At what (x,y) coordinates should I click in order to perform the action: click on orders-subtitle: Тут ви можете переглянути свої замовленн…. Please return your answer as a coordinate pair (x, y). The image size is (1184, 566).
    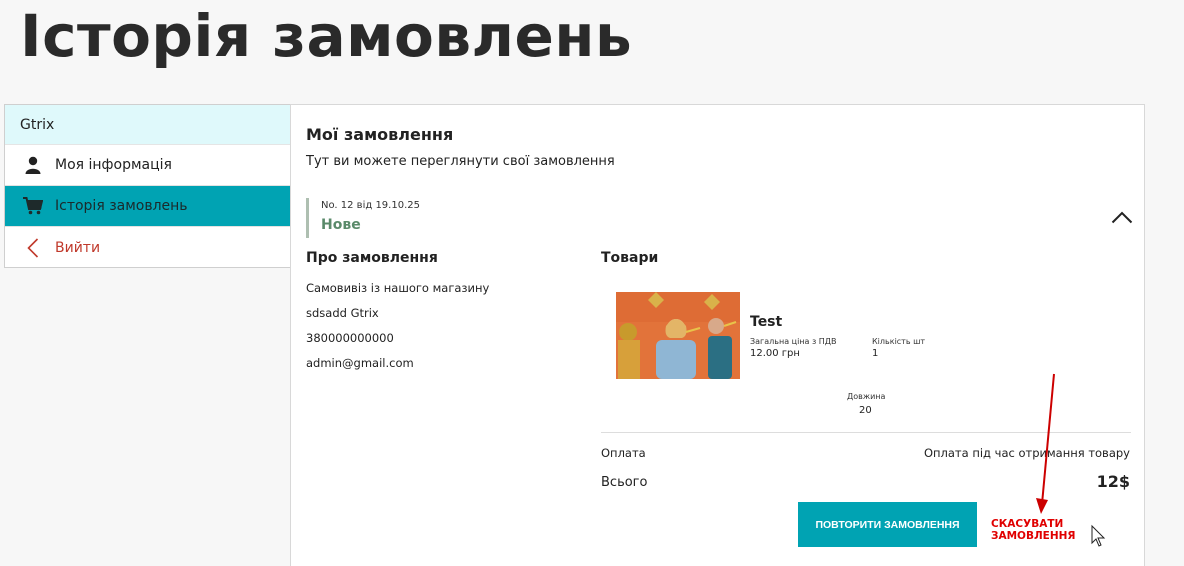
    Looking at the image, I should click on (460, 161).